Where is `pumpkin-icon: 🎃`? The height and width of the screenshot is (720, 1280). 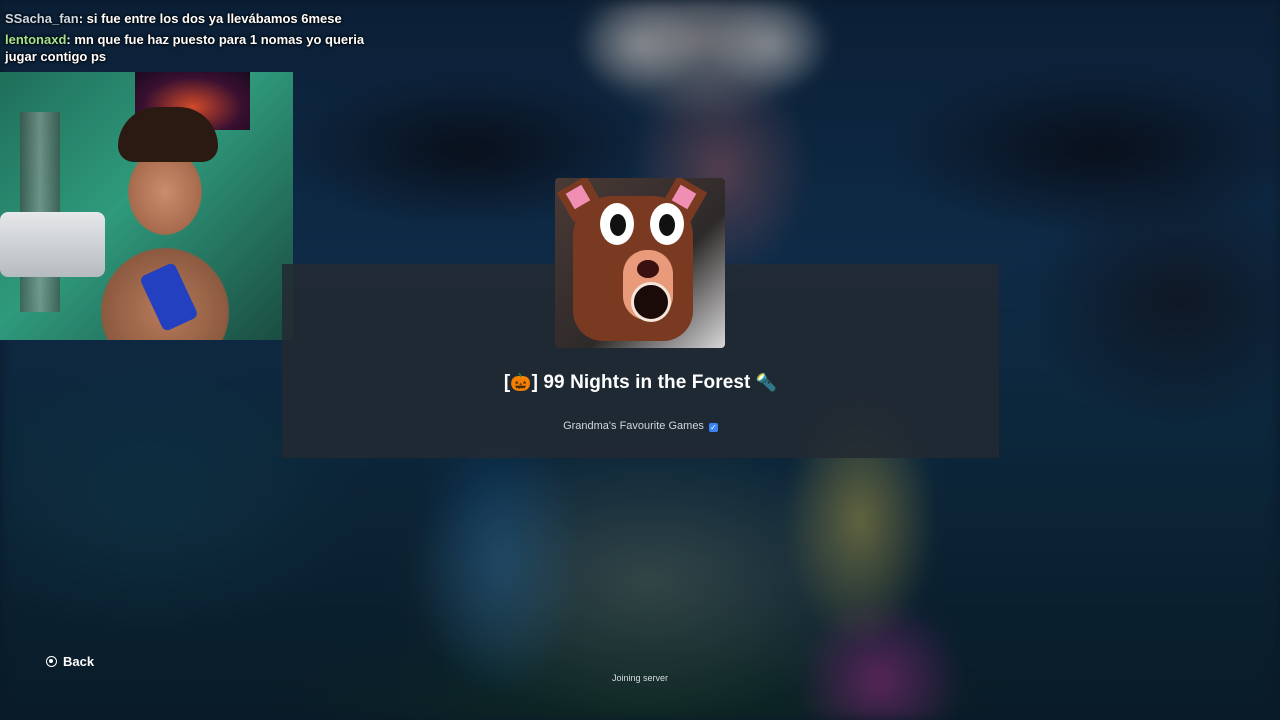
pumpkin-icon: 🎃 is located at coordinates (521, 382).